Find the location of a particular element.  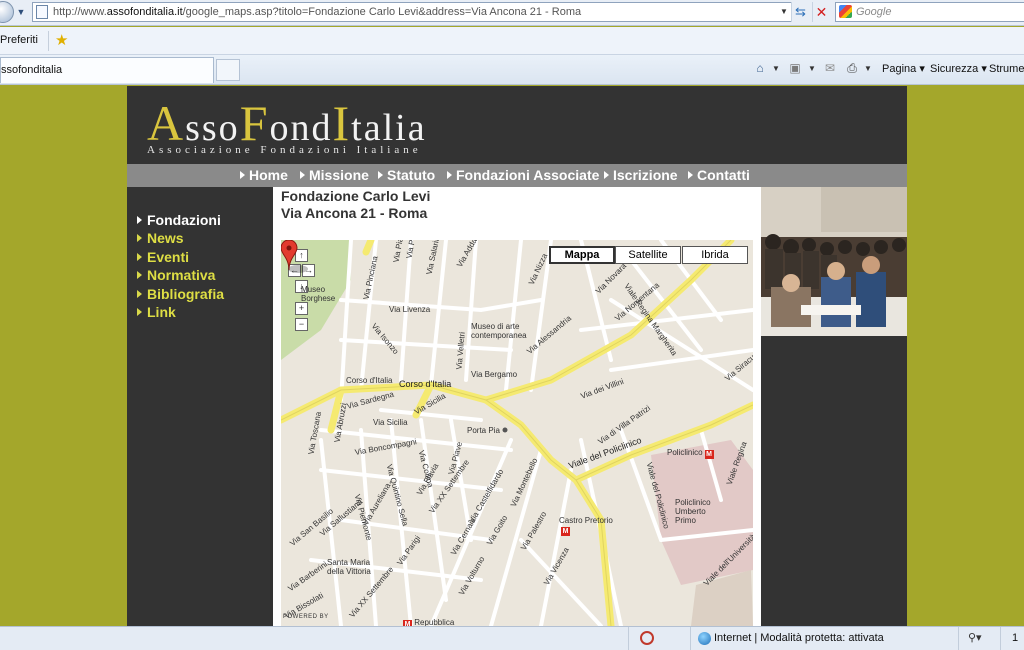

add-favorite-star-icon: ★ is located at coordinates (61, 40).